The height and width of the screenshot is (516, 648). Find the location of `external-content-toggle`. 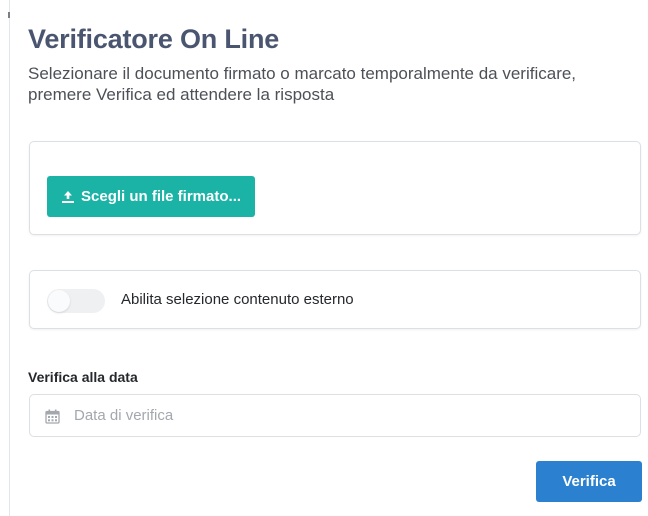

external-content-toggle is located at coordinates (76, 301).